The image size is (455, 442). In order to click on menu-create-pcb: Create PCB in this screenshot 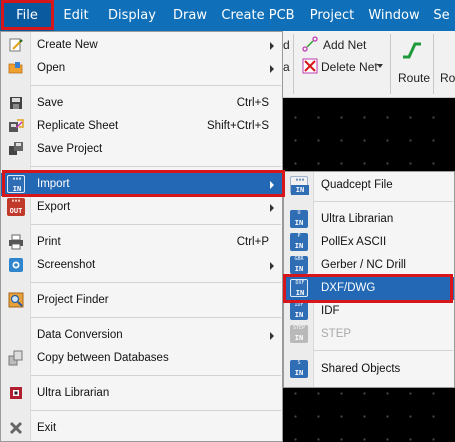, I will do `click(258, 15)`.